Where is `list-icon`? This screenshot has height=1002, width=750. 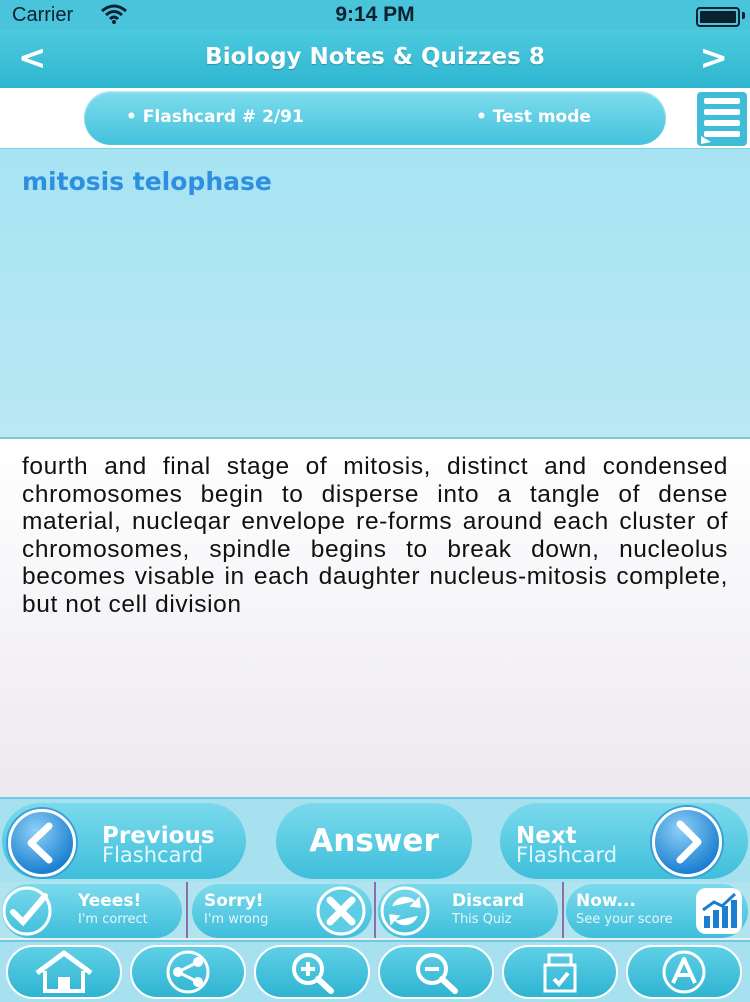
list-icon is located at coordinates (720, 121).